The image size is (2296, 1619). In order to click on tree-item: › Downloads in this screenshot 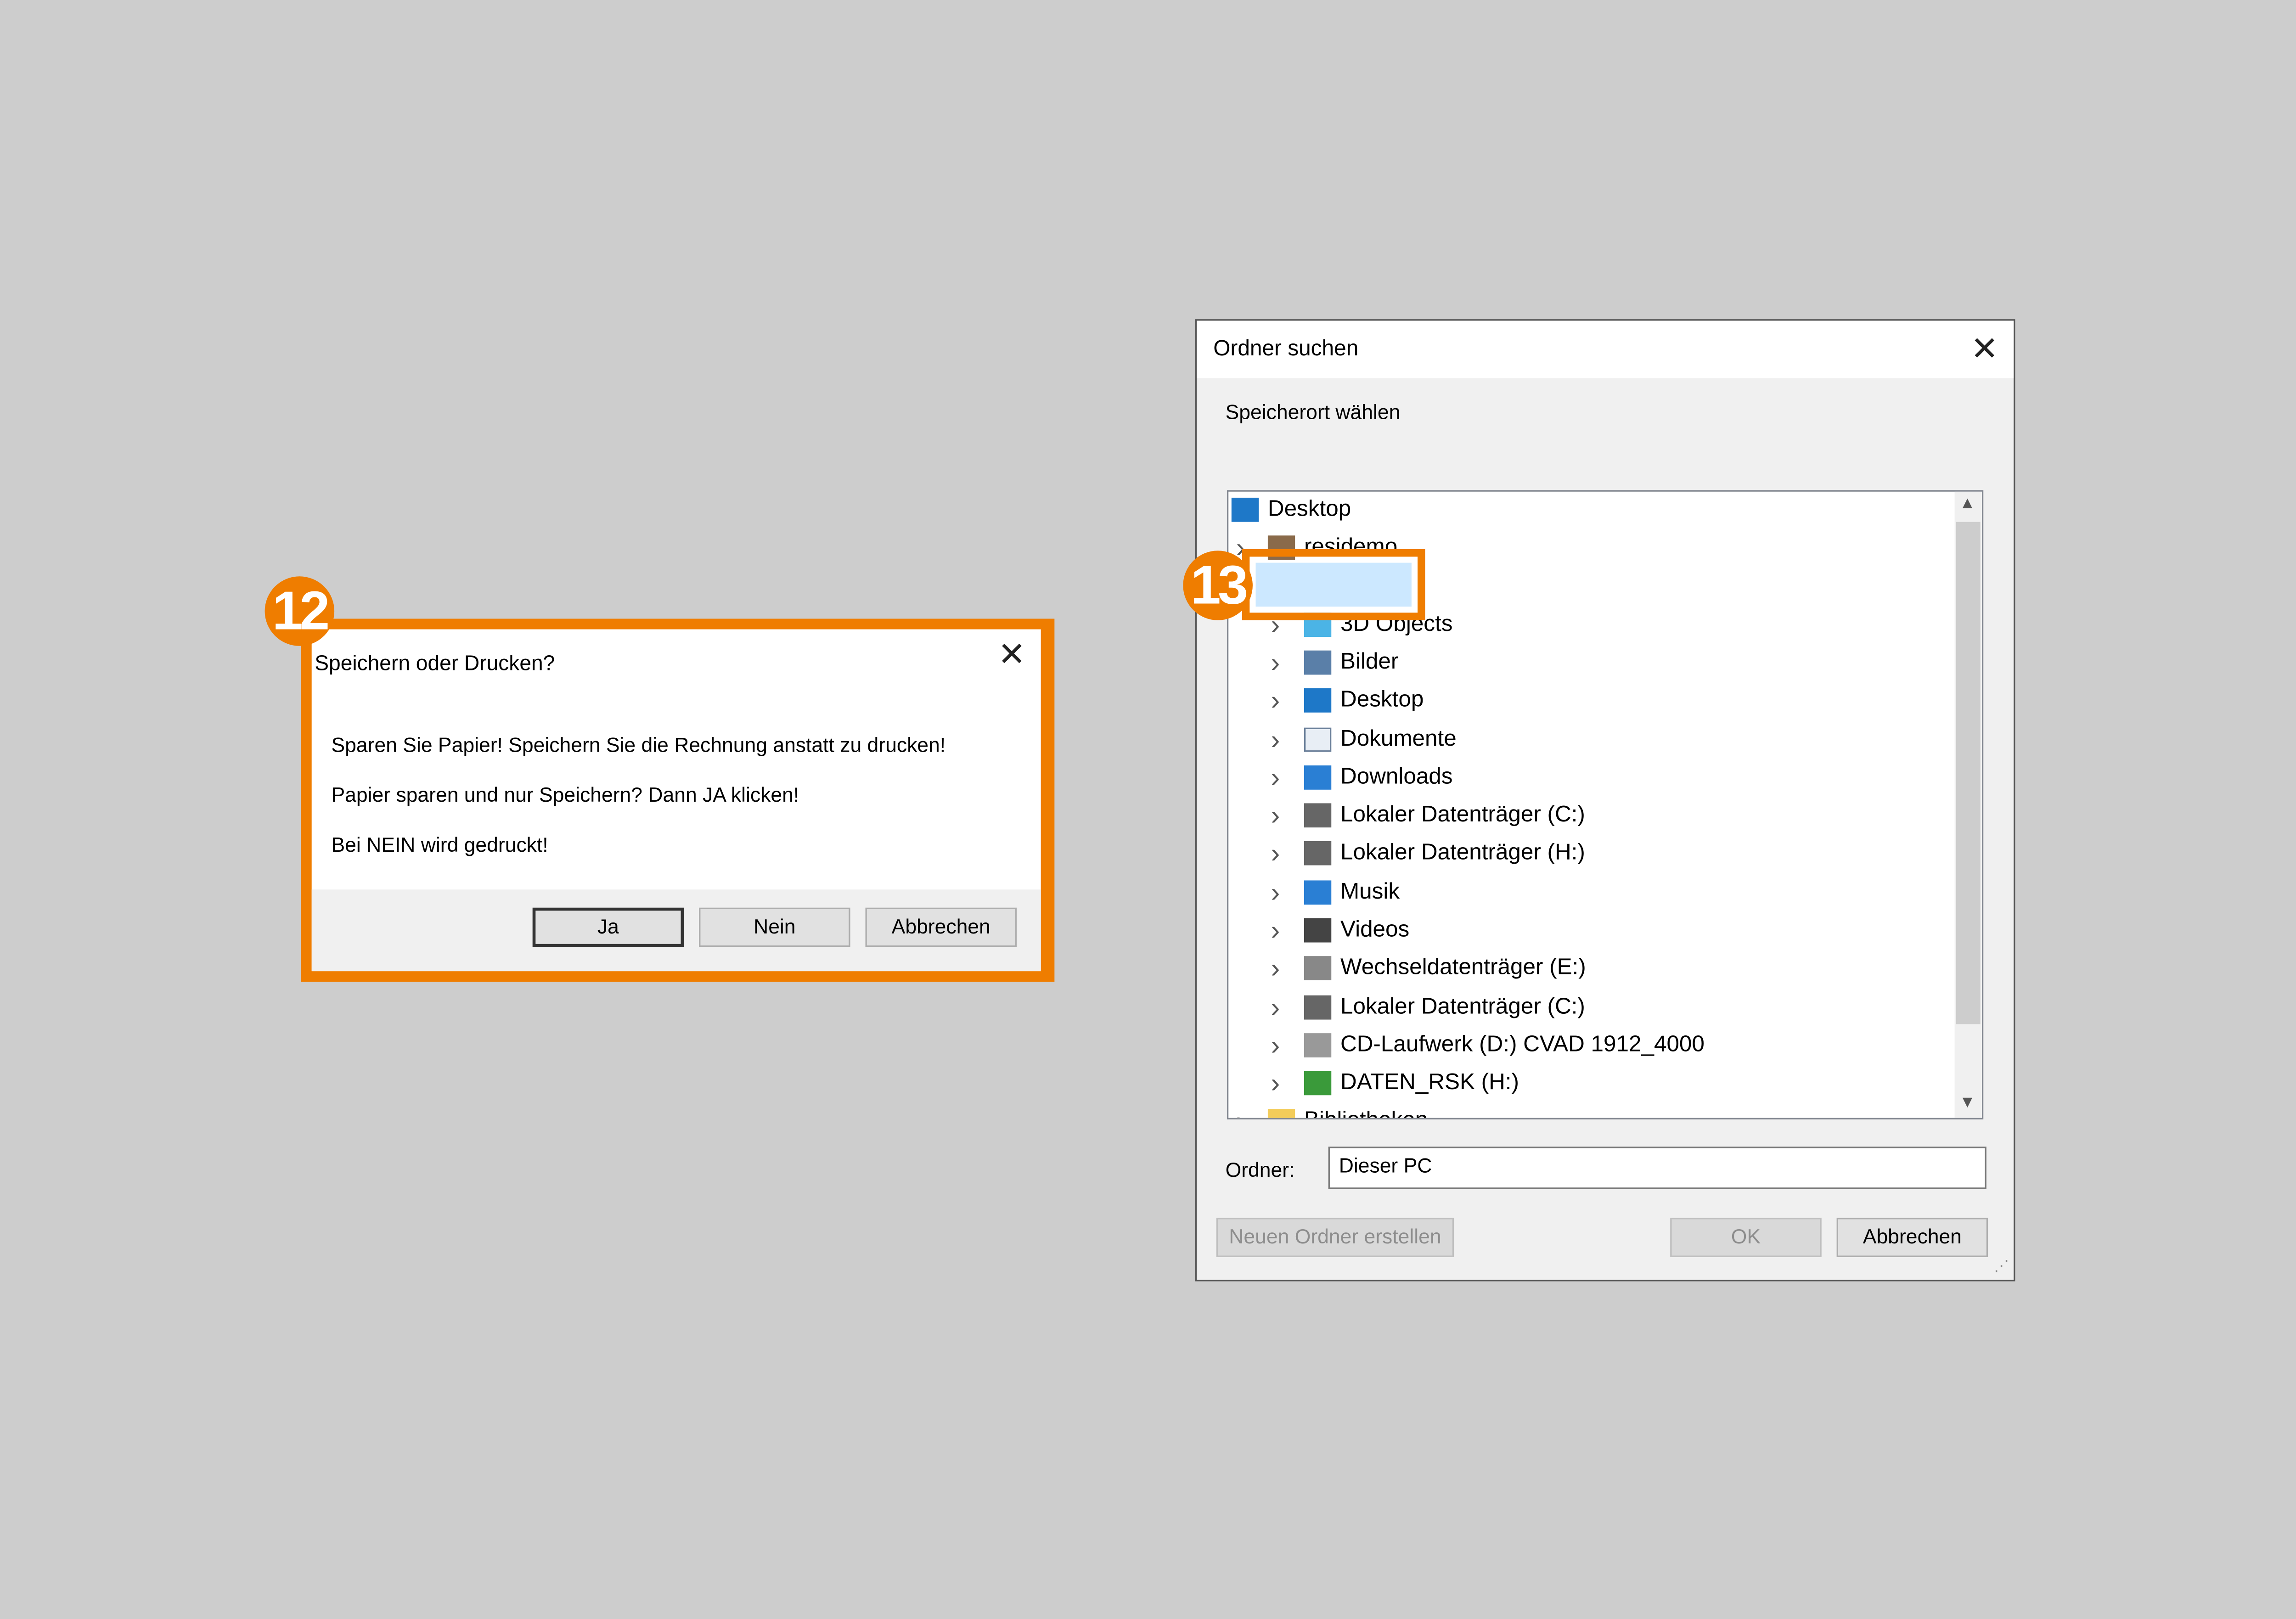, I will do `click(1590, 777)`.